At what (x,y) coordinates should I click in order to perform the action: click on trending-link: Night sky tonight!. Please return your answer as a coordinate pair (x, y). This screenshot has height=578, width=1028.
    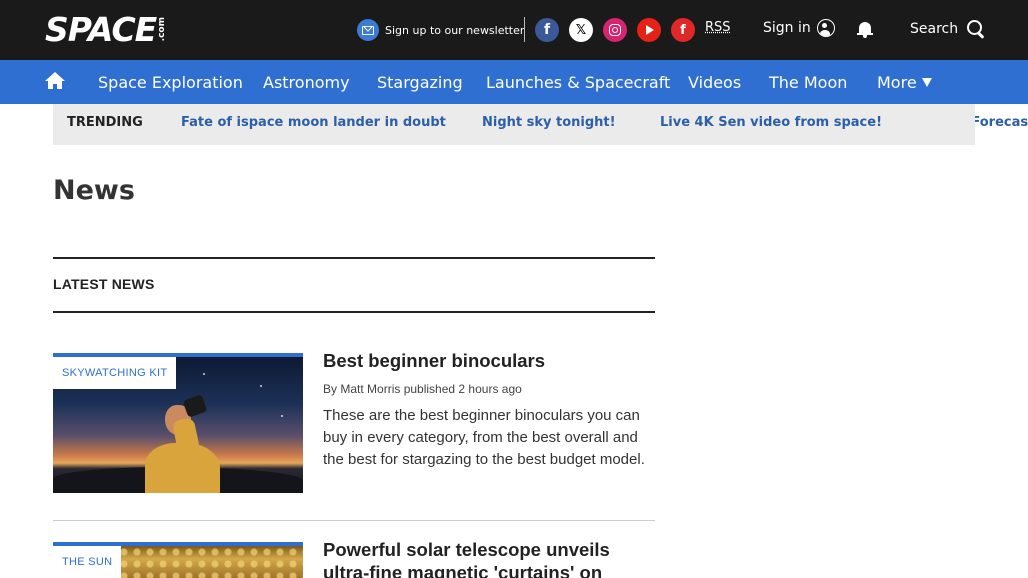
    Looking at the image, I should click on (549, 122).